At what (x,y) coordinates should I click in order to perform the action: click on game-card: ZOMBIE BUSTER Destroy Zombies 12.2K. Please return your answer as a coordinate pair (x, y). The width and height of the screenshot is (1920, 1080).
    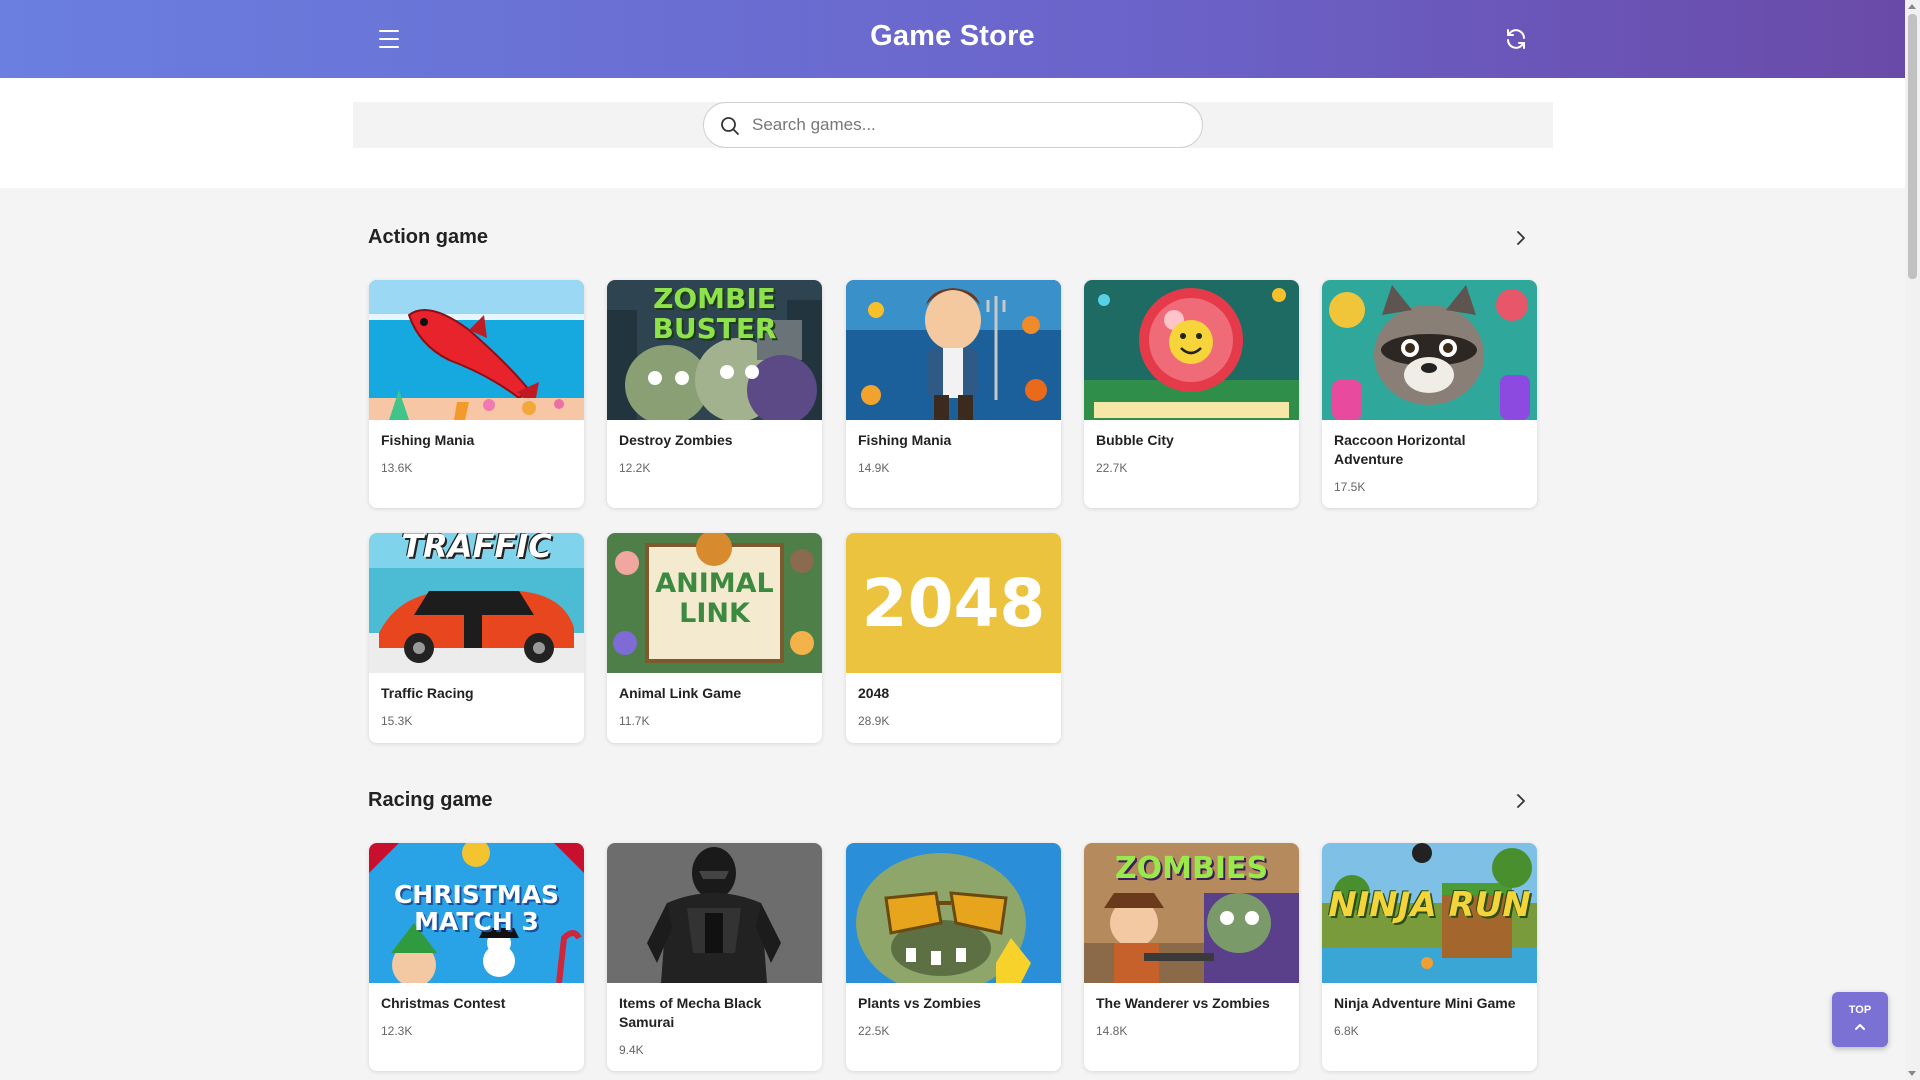
    Looking at the image, I should click on (714, 394).